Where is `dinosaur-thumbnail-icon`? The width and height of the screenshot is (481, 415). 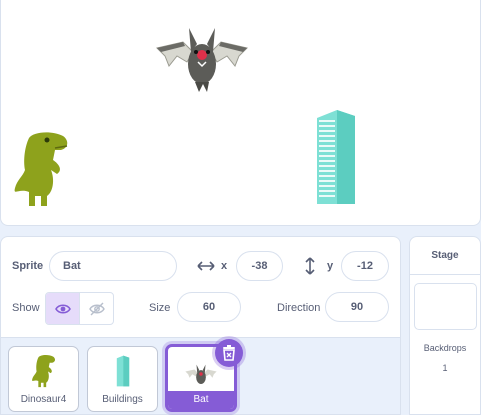
dinosaur-thumbnail-icon is located at coordinates (43, 371).